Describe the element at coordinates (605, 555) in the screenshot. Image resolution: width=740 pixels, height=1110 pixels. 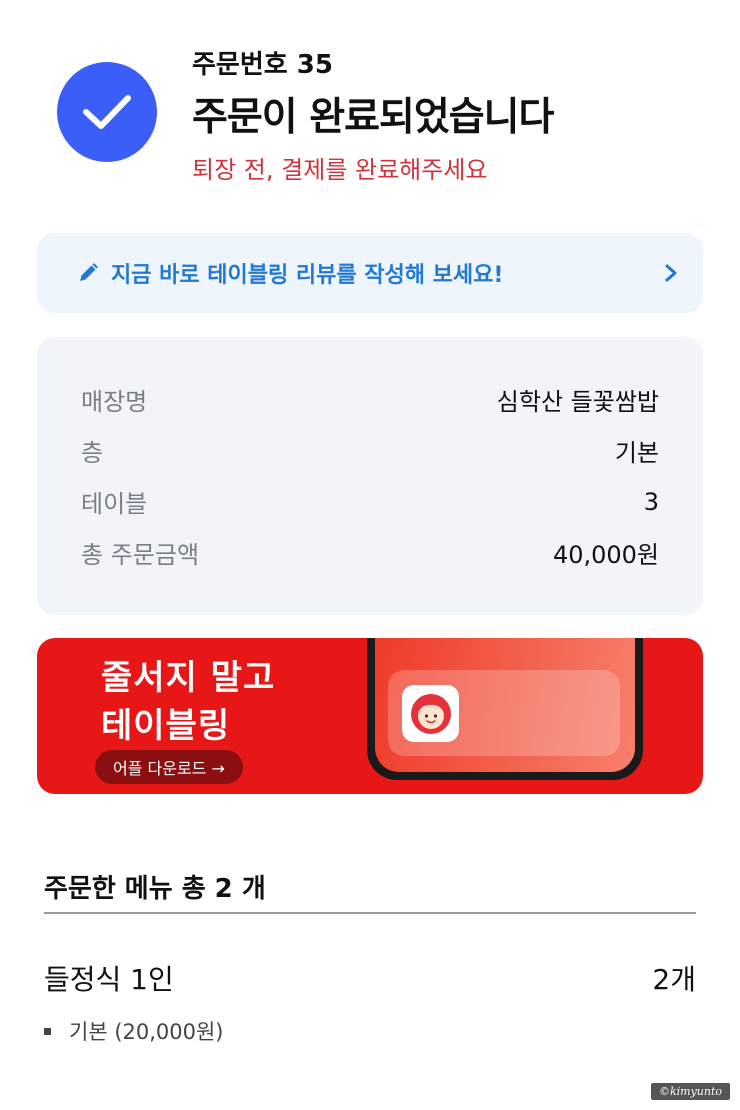
I see `info-value: 40,000원` at that location.